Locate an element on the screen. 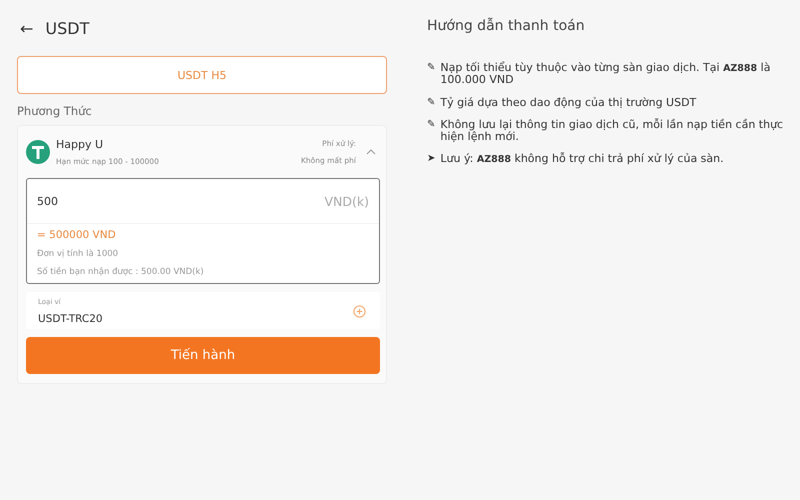 The width and height of the screenshot is (800, 500). field-value: USDT-TRC20 is located at coordinates (70, 319).